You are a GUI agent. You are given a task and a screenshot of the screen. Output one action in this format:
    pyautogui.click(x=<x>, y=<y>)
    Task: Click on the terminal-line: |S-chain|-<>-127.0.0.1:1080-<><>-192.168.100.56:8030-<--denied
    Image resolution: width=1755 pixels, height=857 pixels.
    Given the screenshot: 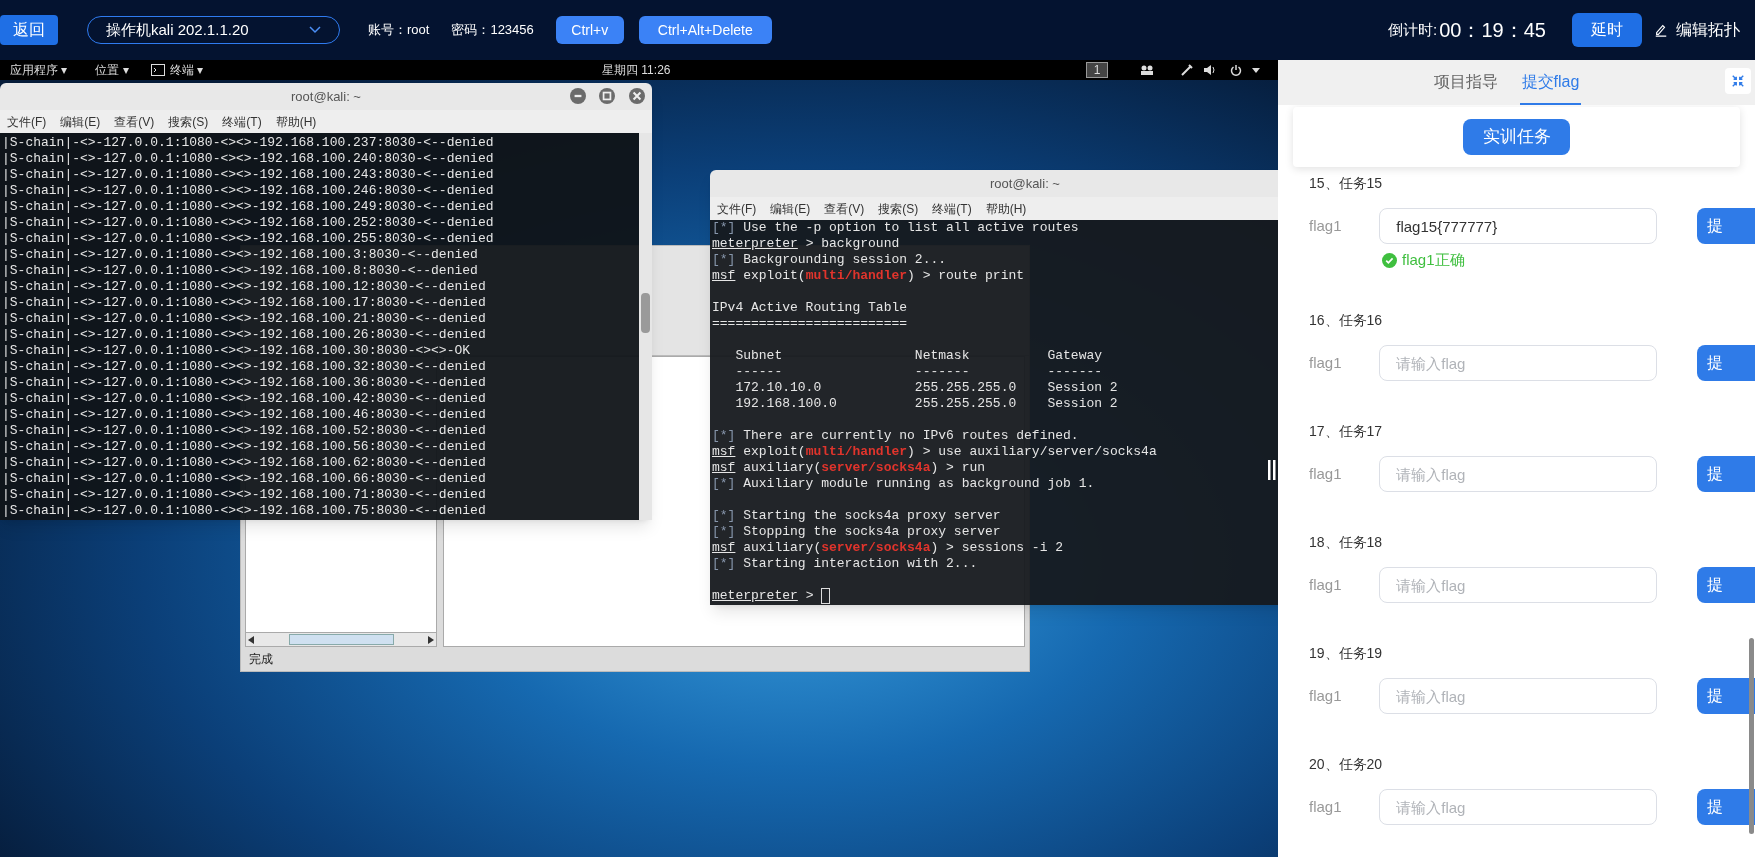 What is the action you would take?
    pyautogui.click(x=244, y=447)
    